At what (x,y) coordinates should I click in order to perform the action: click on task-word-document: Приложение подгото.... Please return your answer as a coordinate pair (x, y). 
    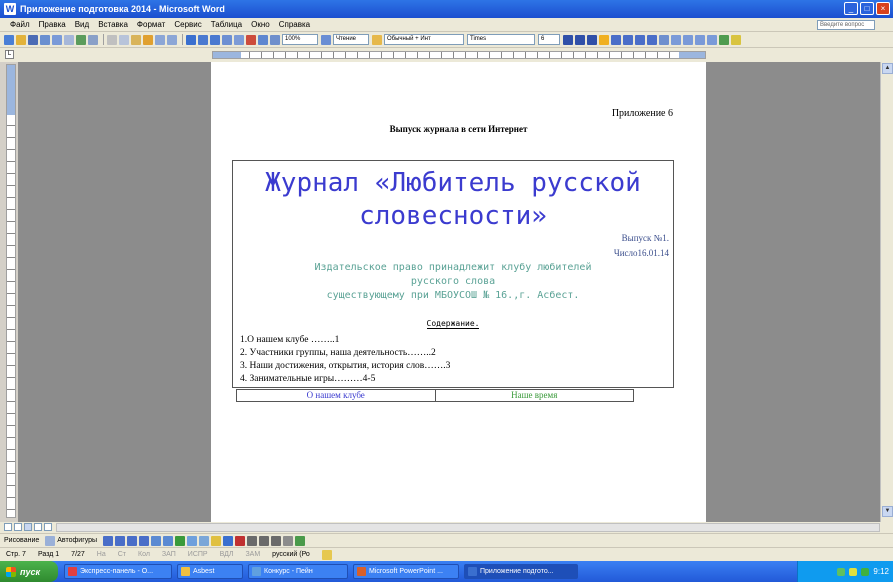
    Looking at the image, I should click on (521, 571).